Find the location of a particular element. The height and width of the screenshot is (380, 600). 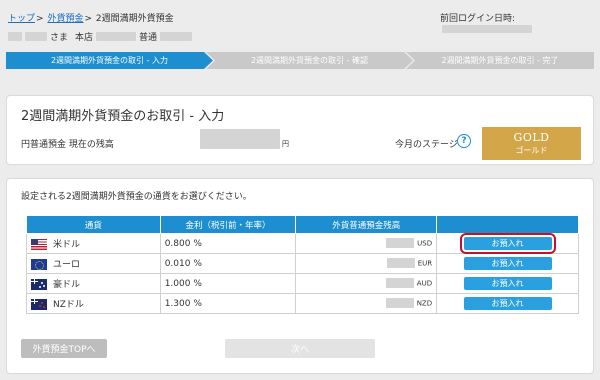

last-login-value-redacted is located at coordinates (487, 28).